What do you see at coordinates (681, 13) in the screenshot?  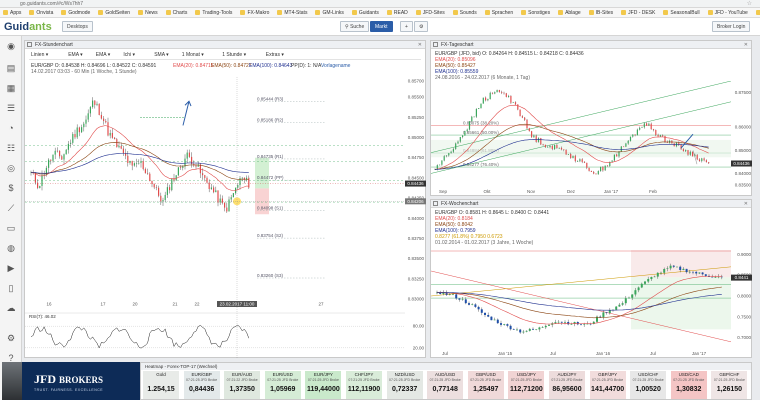 I see `bookmark-item: SeasonalBull` at bounding box center [681, 13].